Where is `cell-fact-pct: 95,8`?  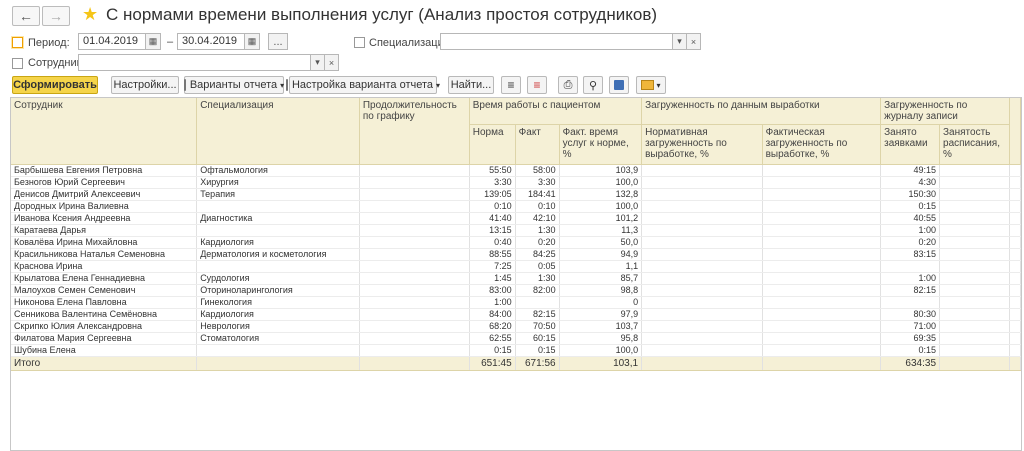 cell-fact-pct: 95,8 is located at coordinates (601, 338).